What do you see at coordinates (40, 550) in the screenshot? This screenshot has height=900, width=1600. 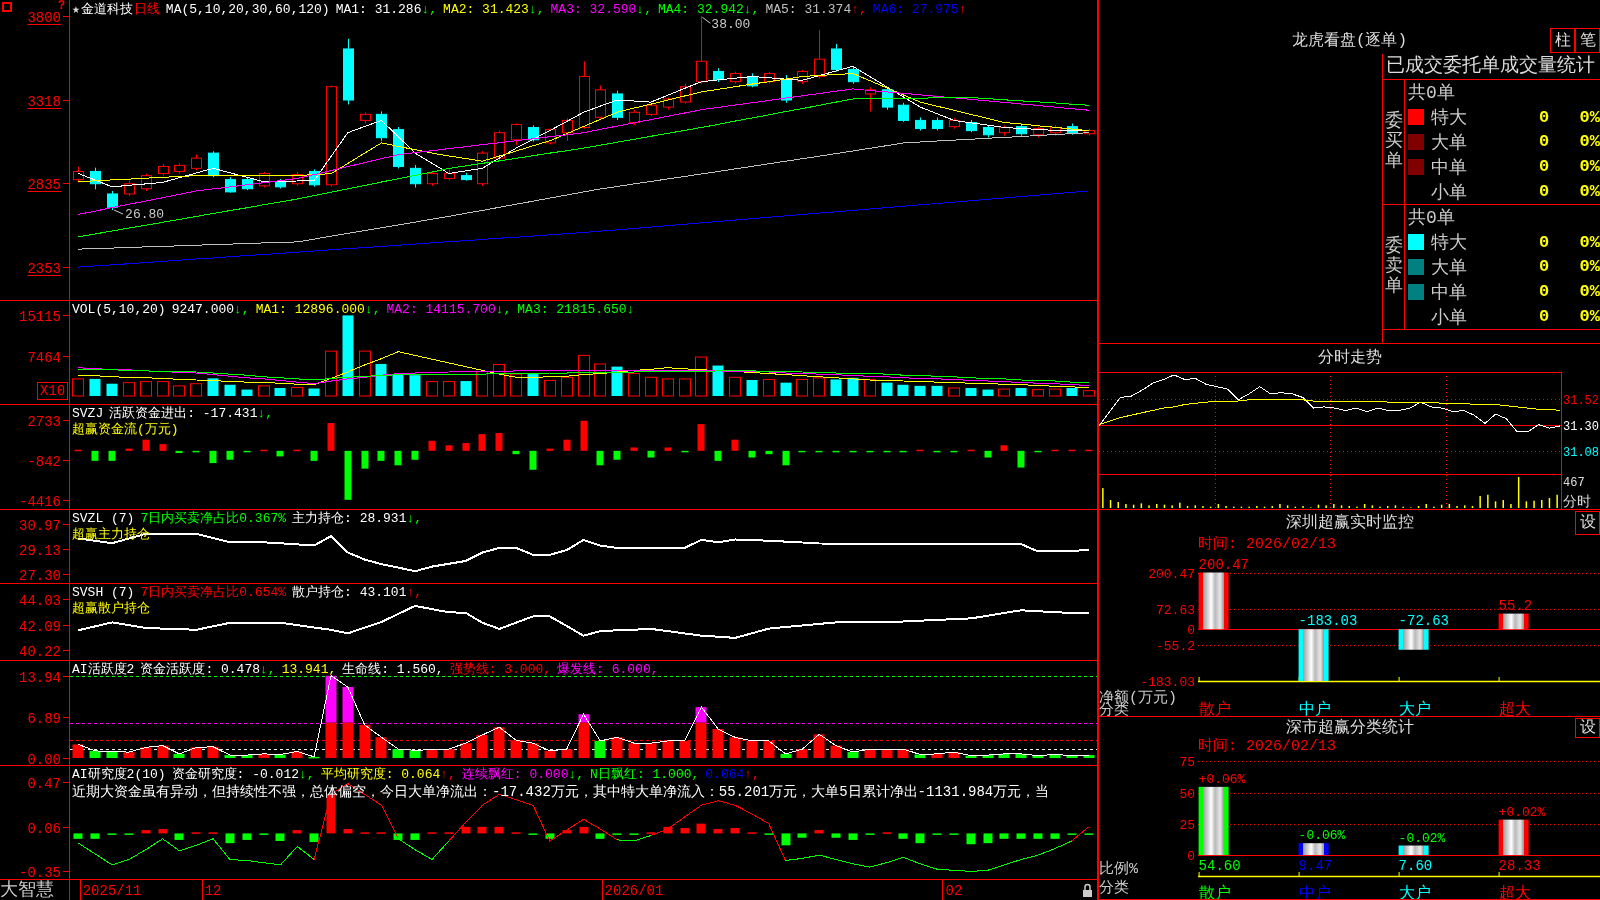 I see `axis-tick-label: 29.13` at bounding box center [40, 550].